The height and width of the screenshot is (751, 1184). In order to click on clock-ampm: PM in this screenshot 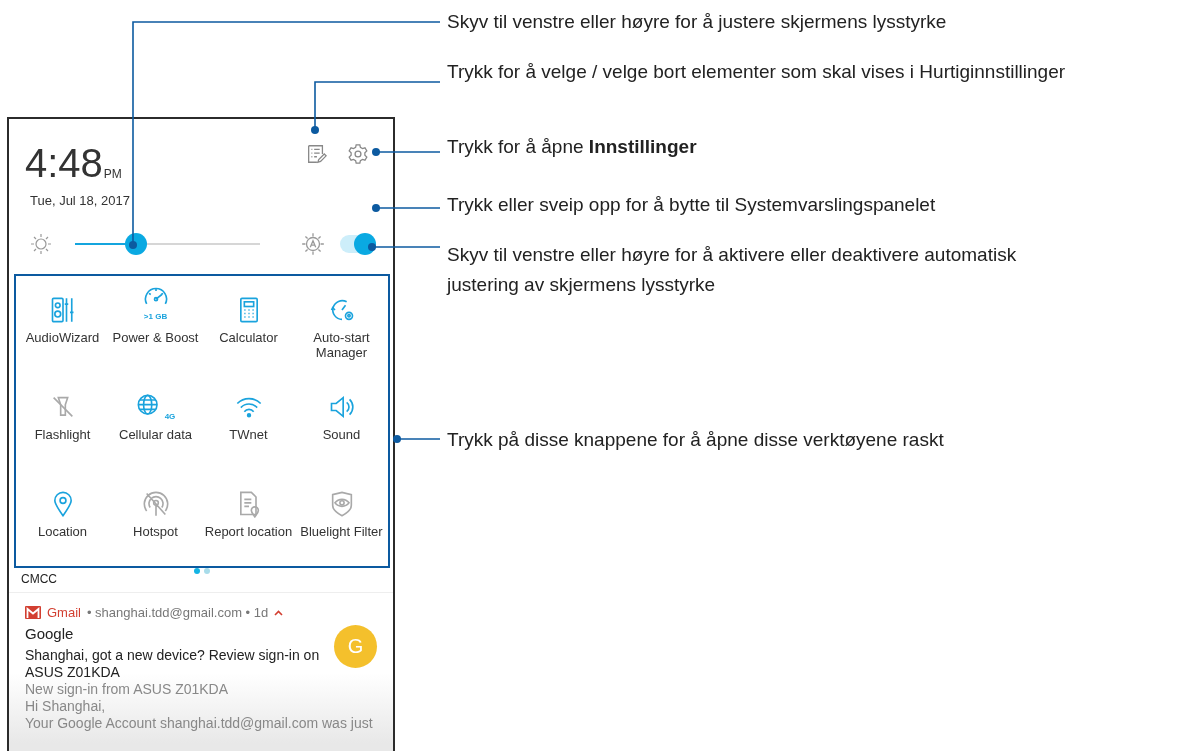, I will do `click(112, 174)`.